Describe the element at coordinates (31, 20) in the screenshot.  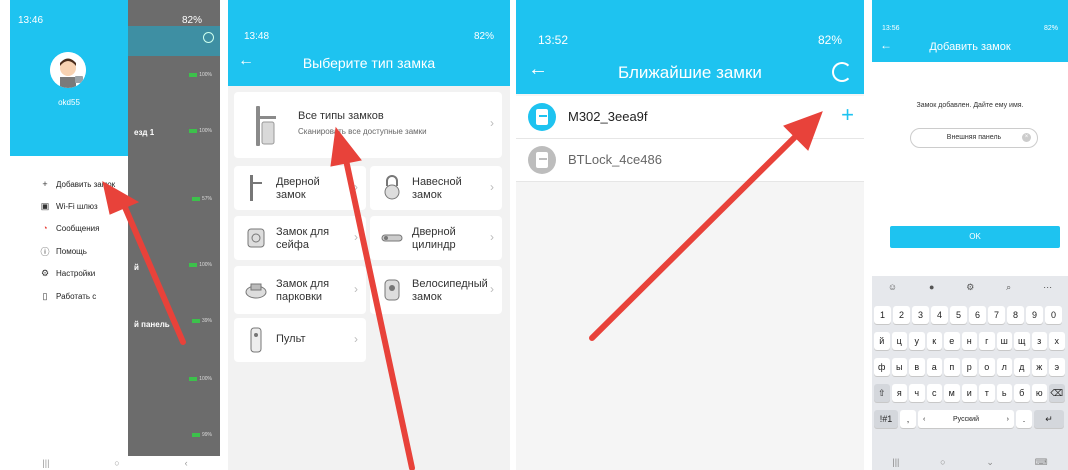
I see `status-time: 13:46` at that location.